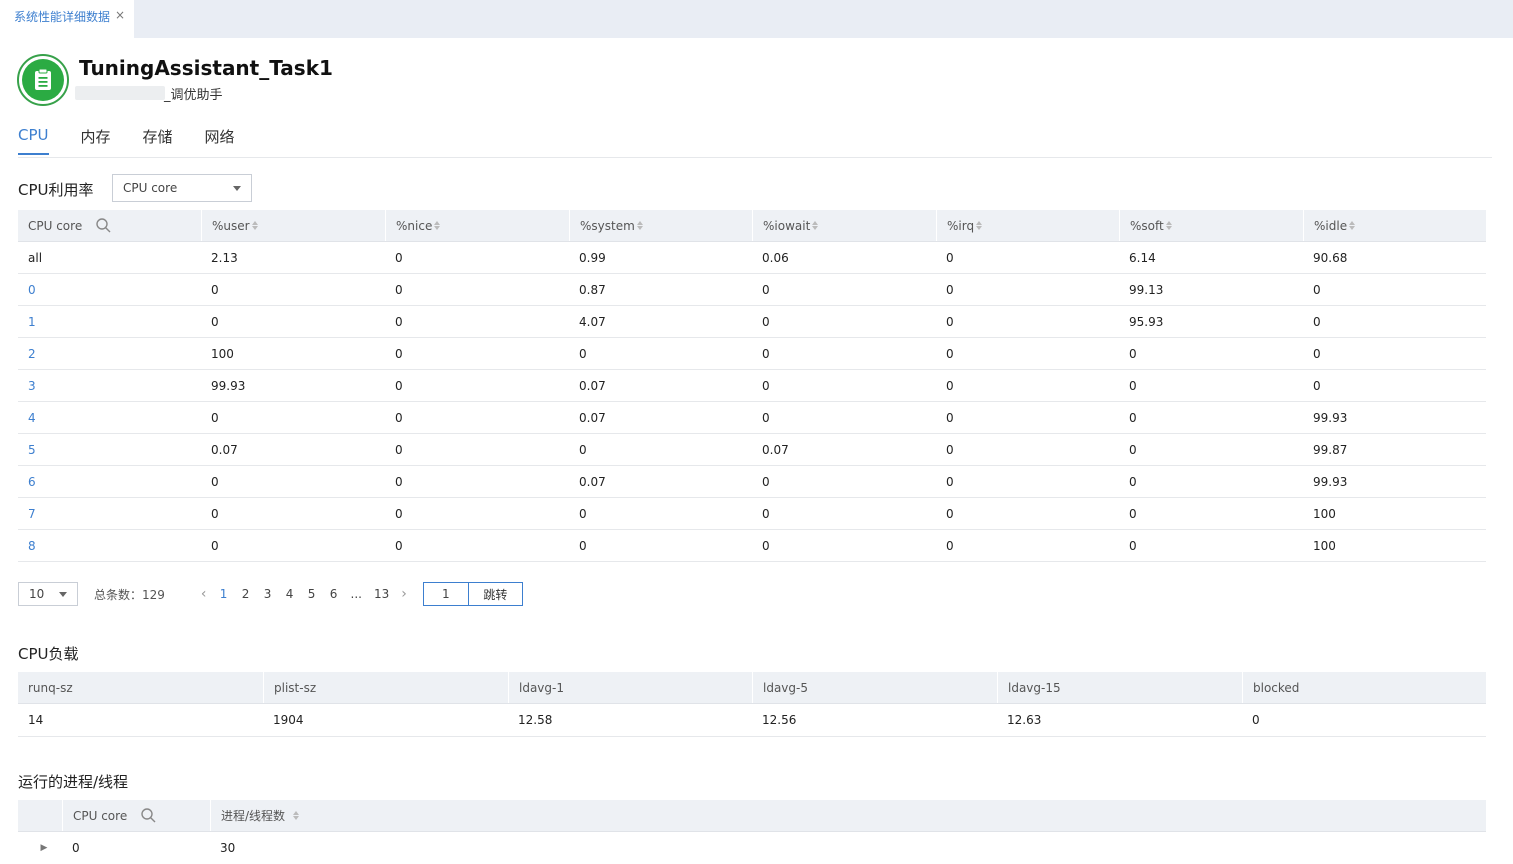 The width and height of the screenshot is (1513, 864). What do you see at coordinates (787, 225) in the screenshot?
I see `column-header-label: %iowait` at bounding box center [787, 225].